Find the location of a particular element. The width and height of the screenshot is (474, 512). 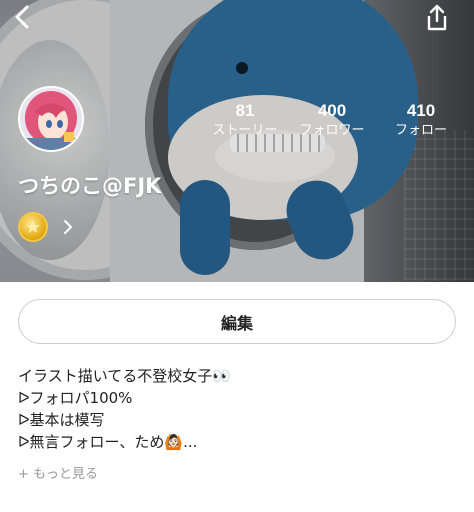

share-button is located at coordinates (437, 18).